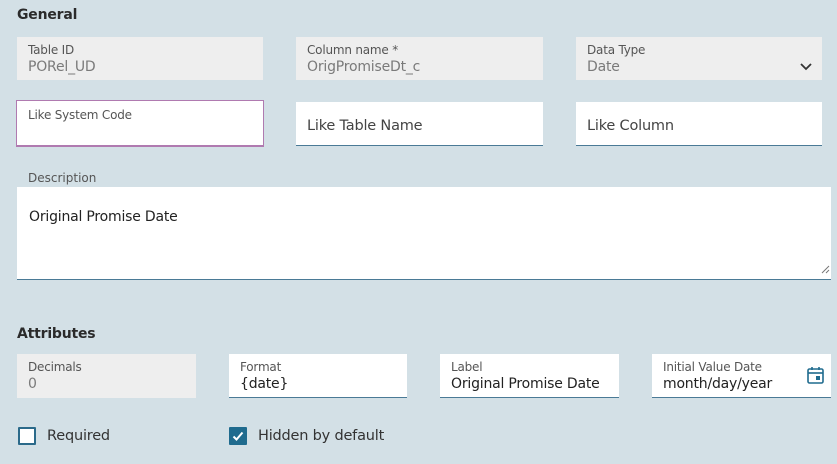 The height and width of the screenshot is (464, 837). What do you see at coordinates (815, 377) in the screenshot?
I see `calendar-icon` at bounding box center [815, 377].